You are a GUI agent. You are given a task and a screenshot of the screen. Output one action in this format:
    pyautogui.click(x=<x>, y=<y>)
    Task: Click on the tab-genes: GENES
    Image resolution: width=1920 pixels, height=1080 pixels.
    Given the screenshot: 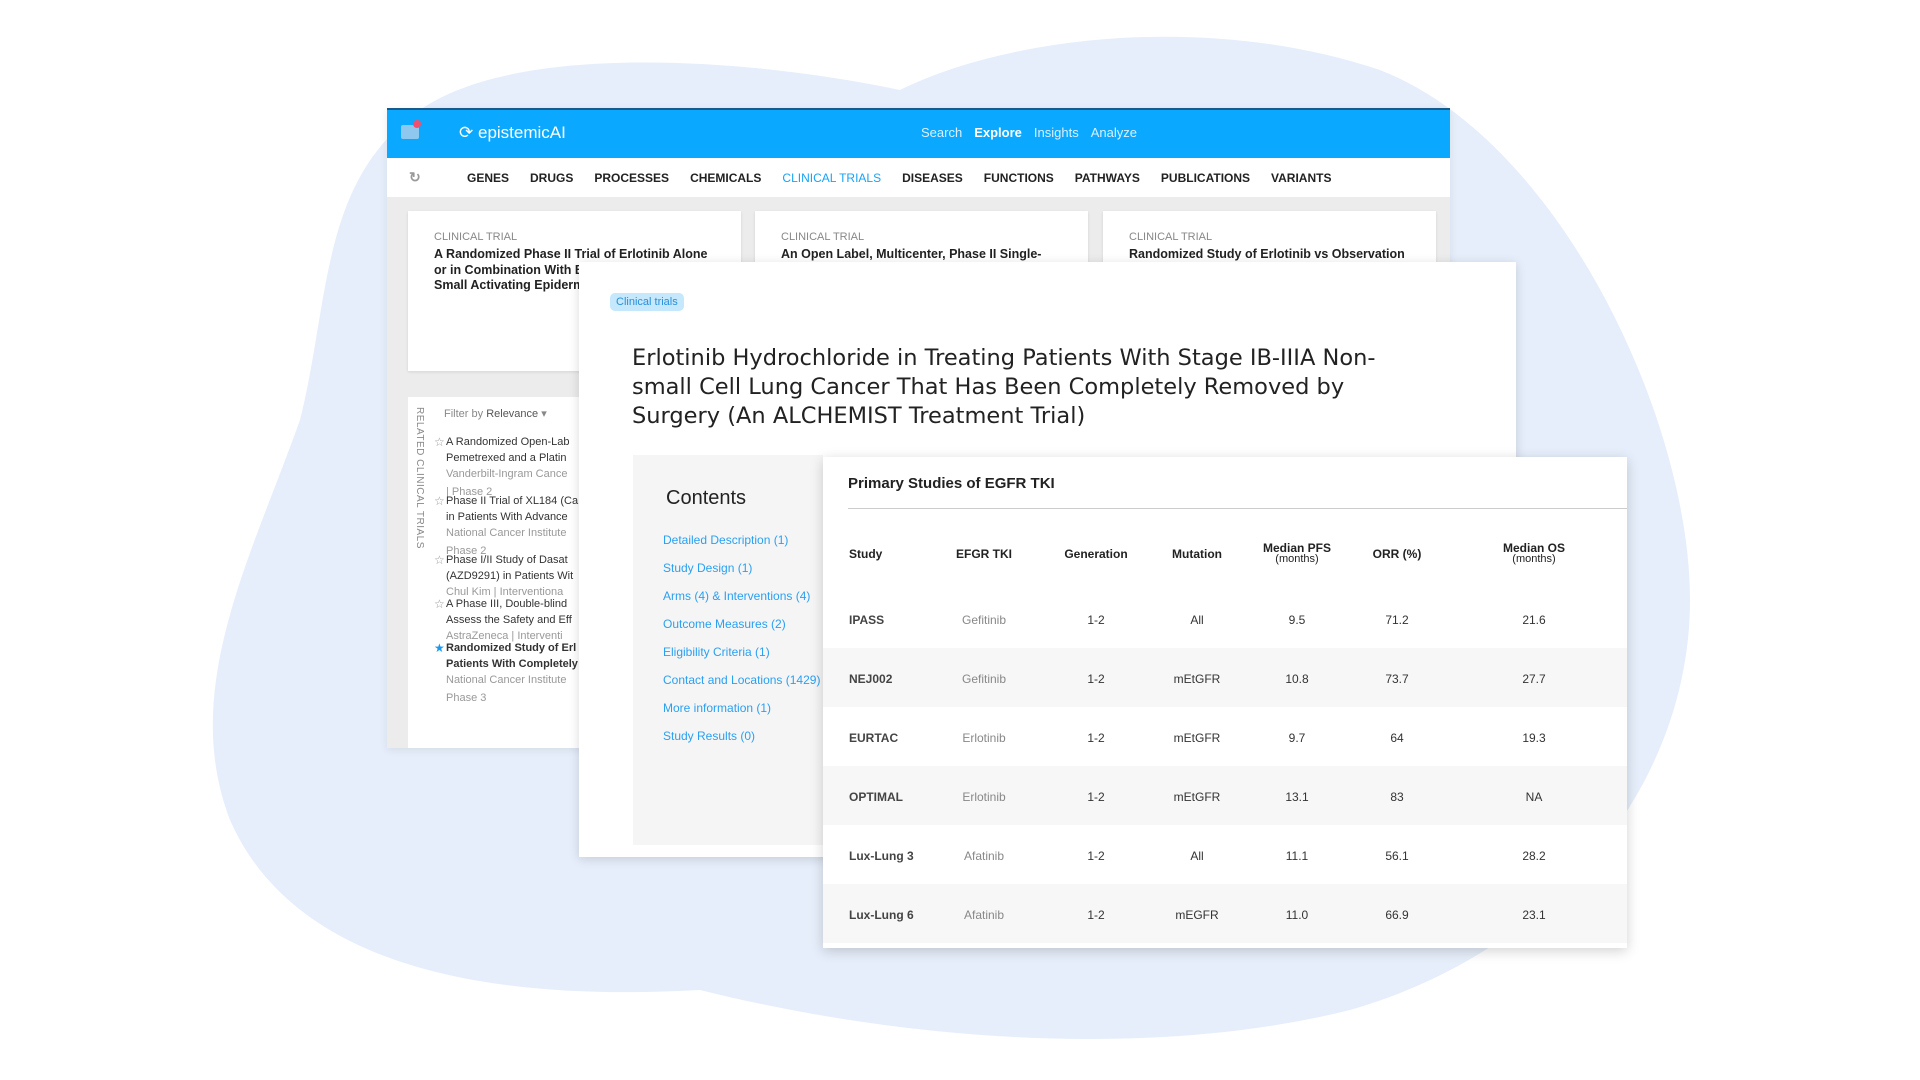 What is the action you would take?
    pyautogui.click(x=488, y=178)
    